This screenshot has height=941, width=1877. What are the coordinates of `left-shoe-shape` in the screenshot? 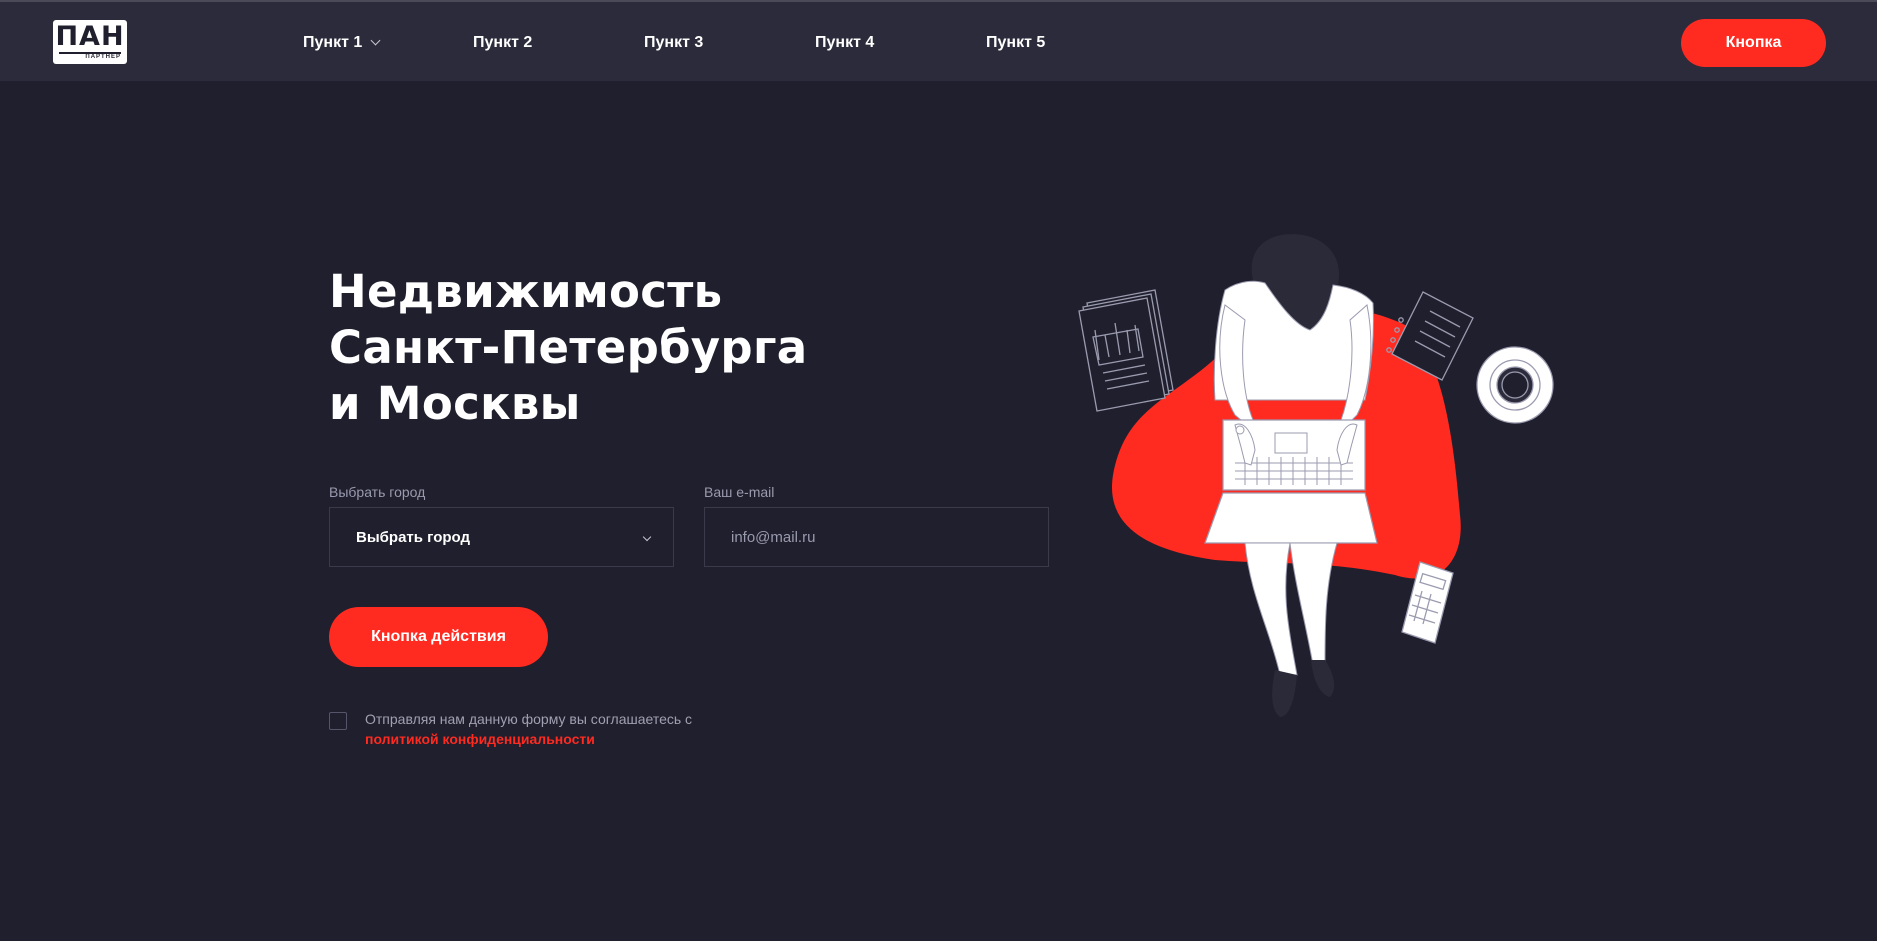 It's located at (1284, 693).